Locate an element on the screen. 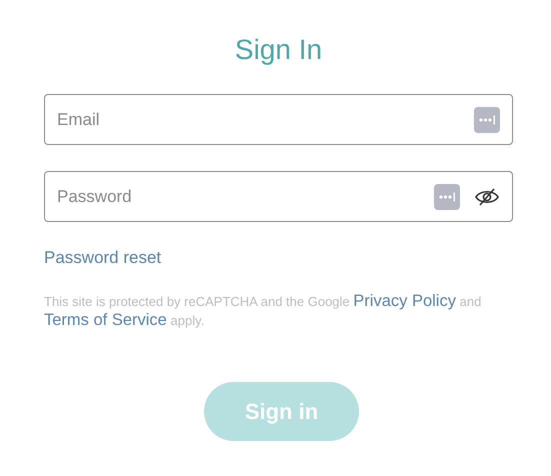  policy-link: Privacy Policy is located at coordinates (404, 301).